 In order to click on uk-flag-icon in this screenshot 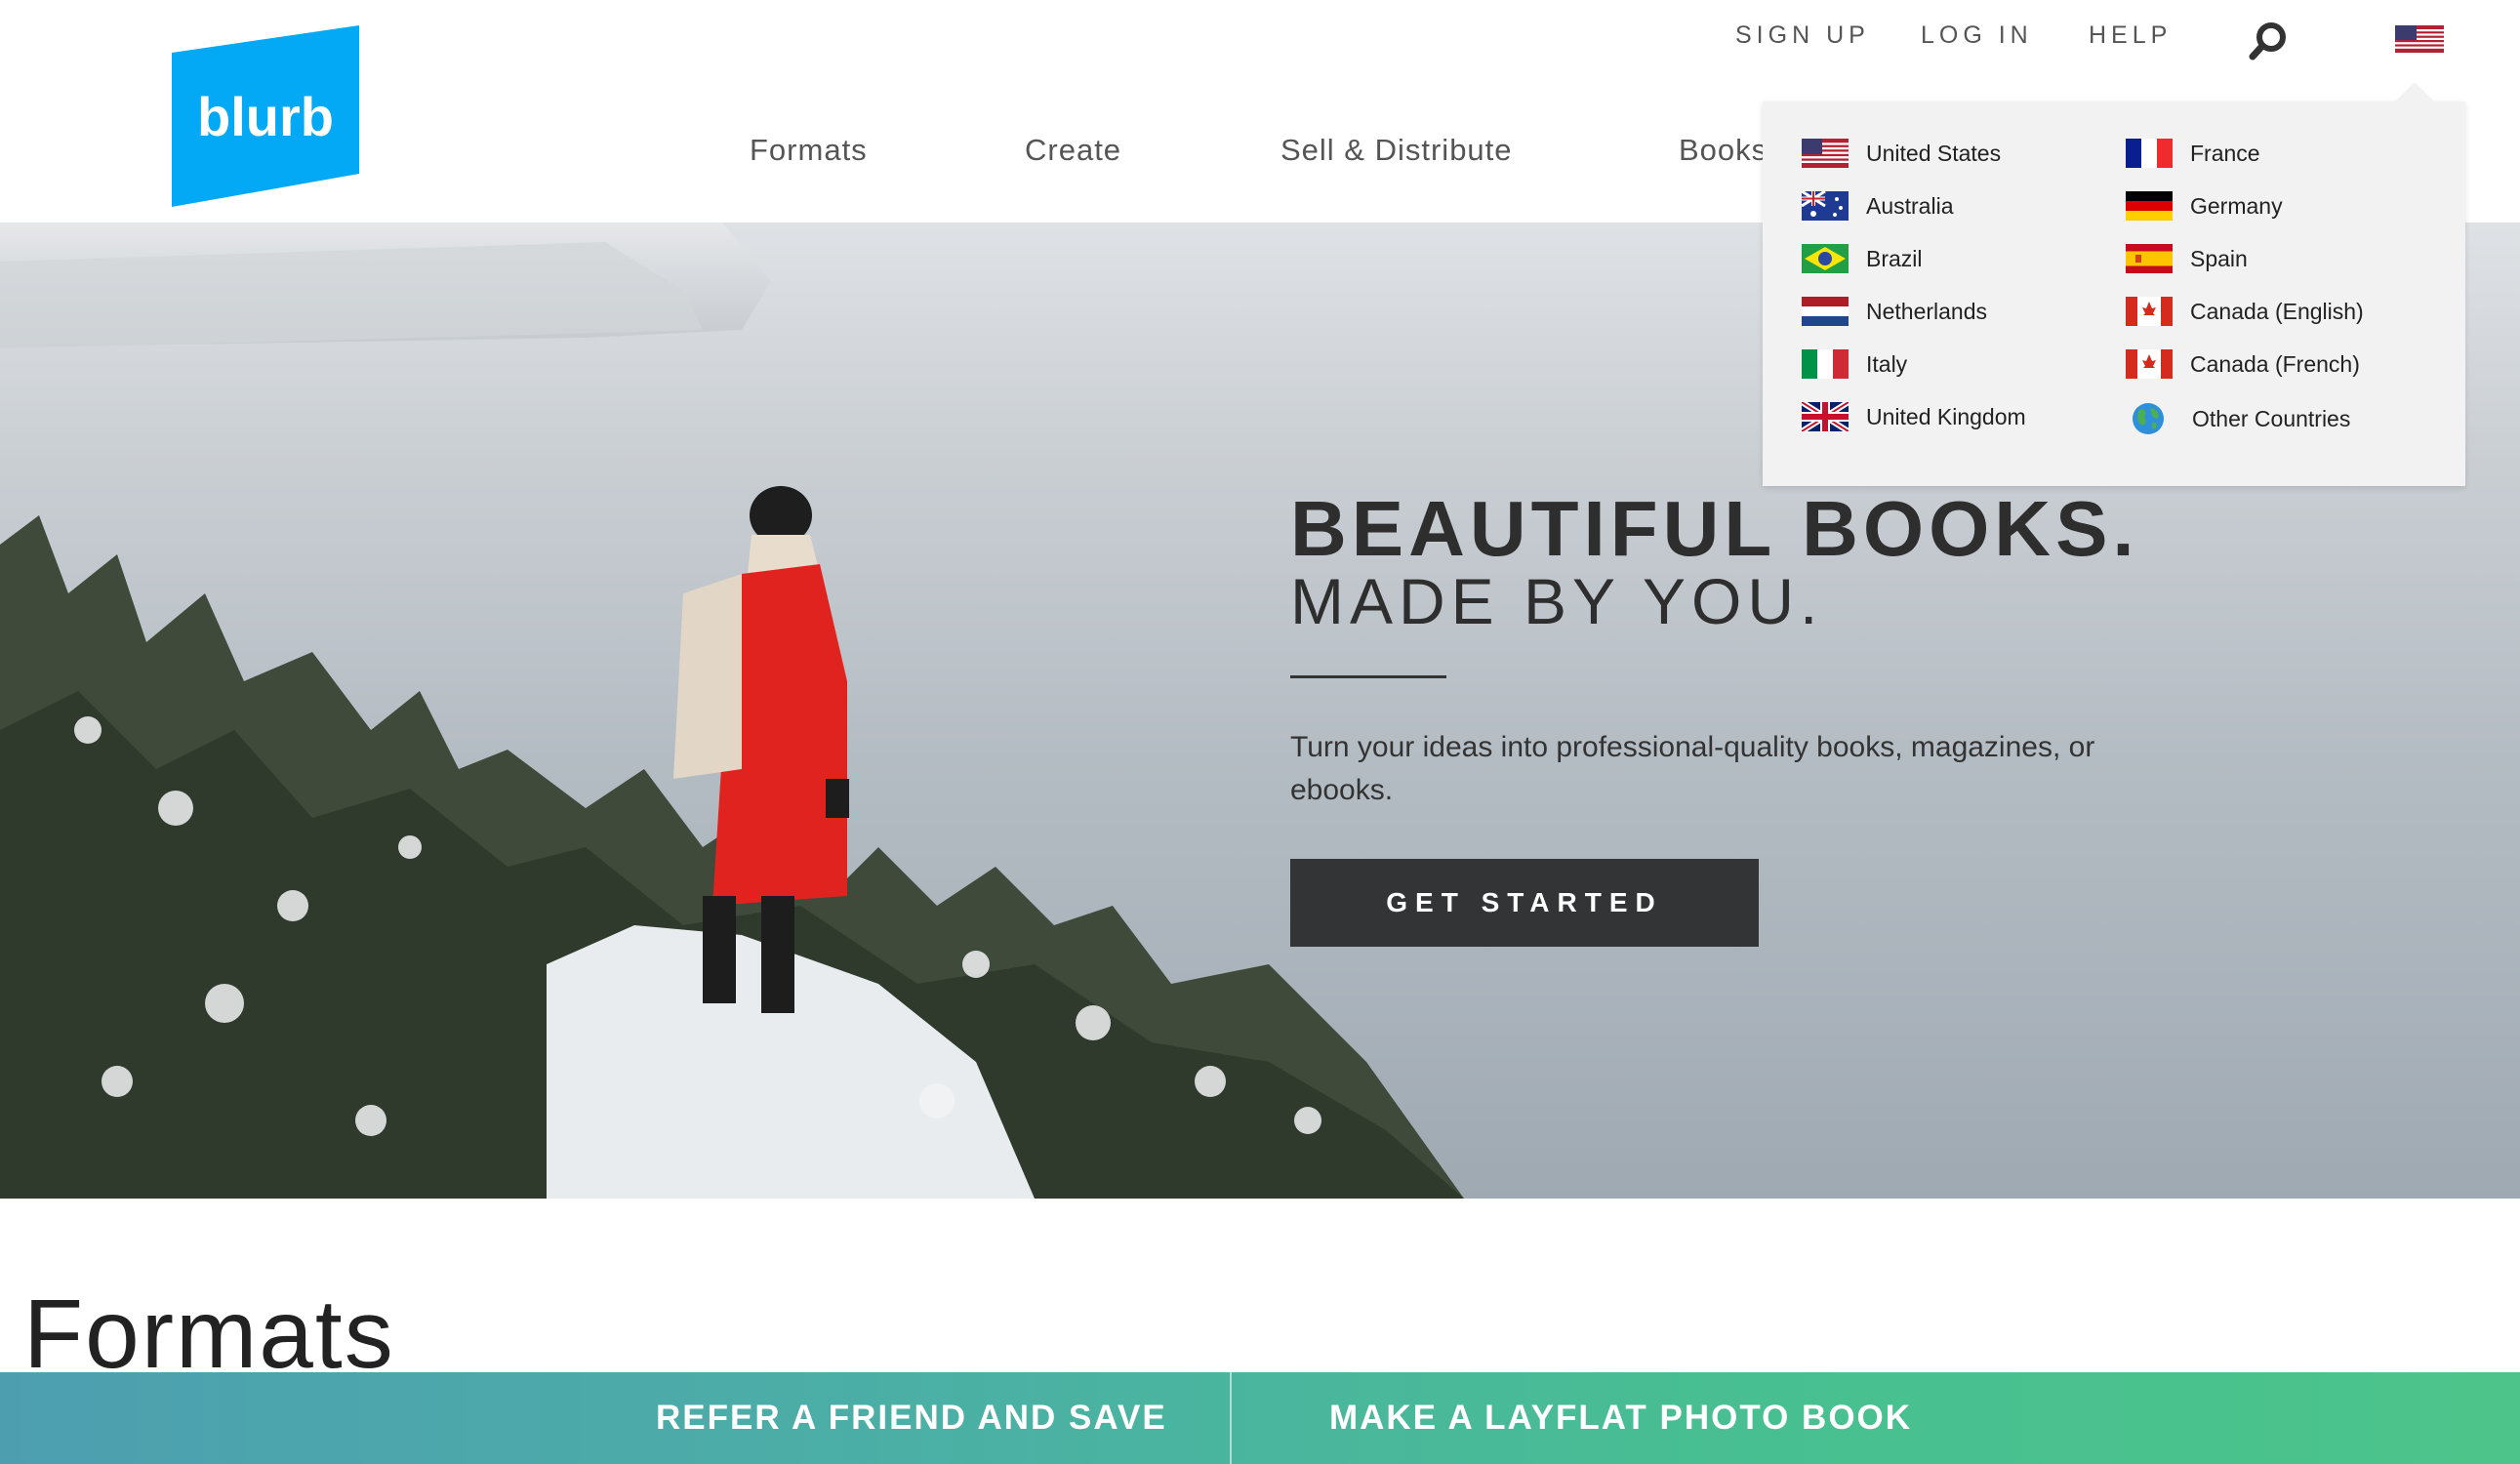, I will do `click(1825, 416)`.